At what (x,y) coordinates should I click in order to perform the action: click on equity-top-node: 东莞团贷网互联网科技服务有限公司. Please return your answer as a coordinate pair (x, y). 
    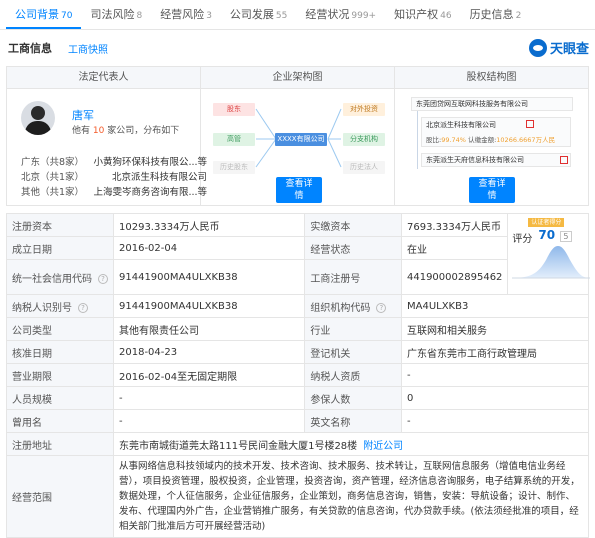
    Looking at the image, I should click on (492, 104).